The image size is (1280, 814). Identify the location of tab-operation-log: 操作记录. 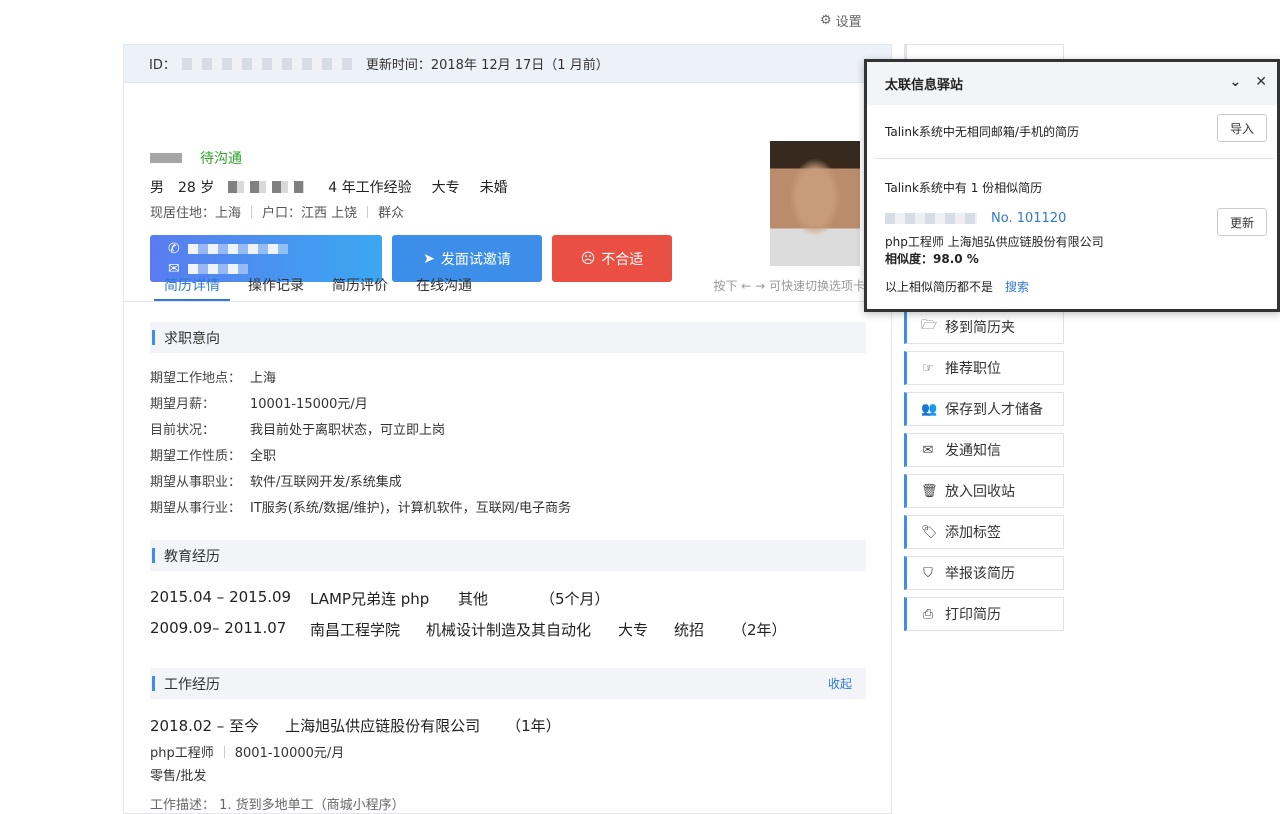
(276, 281).